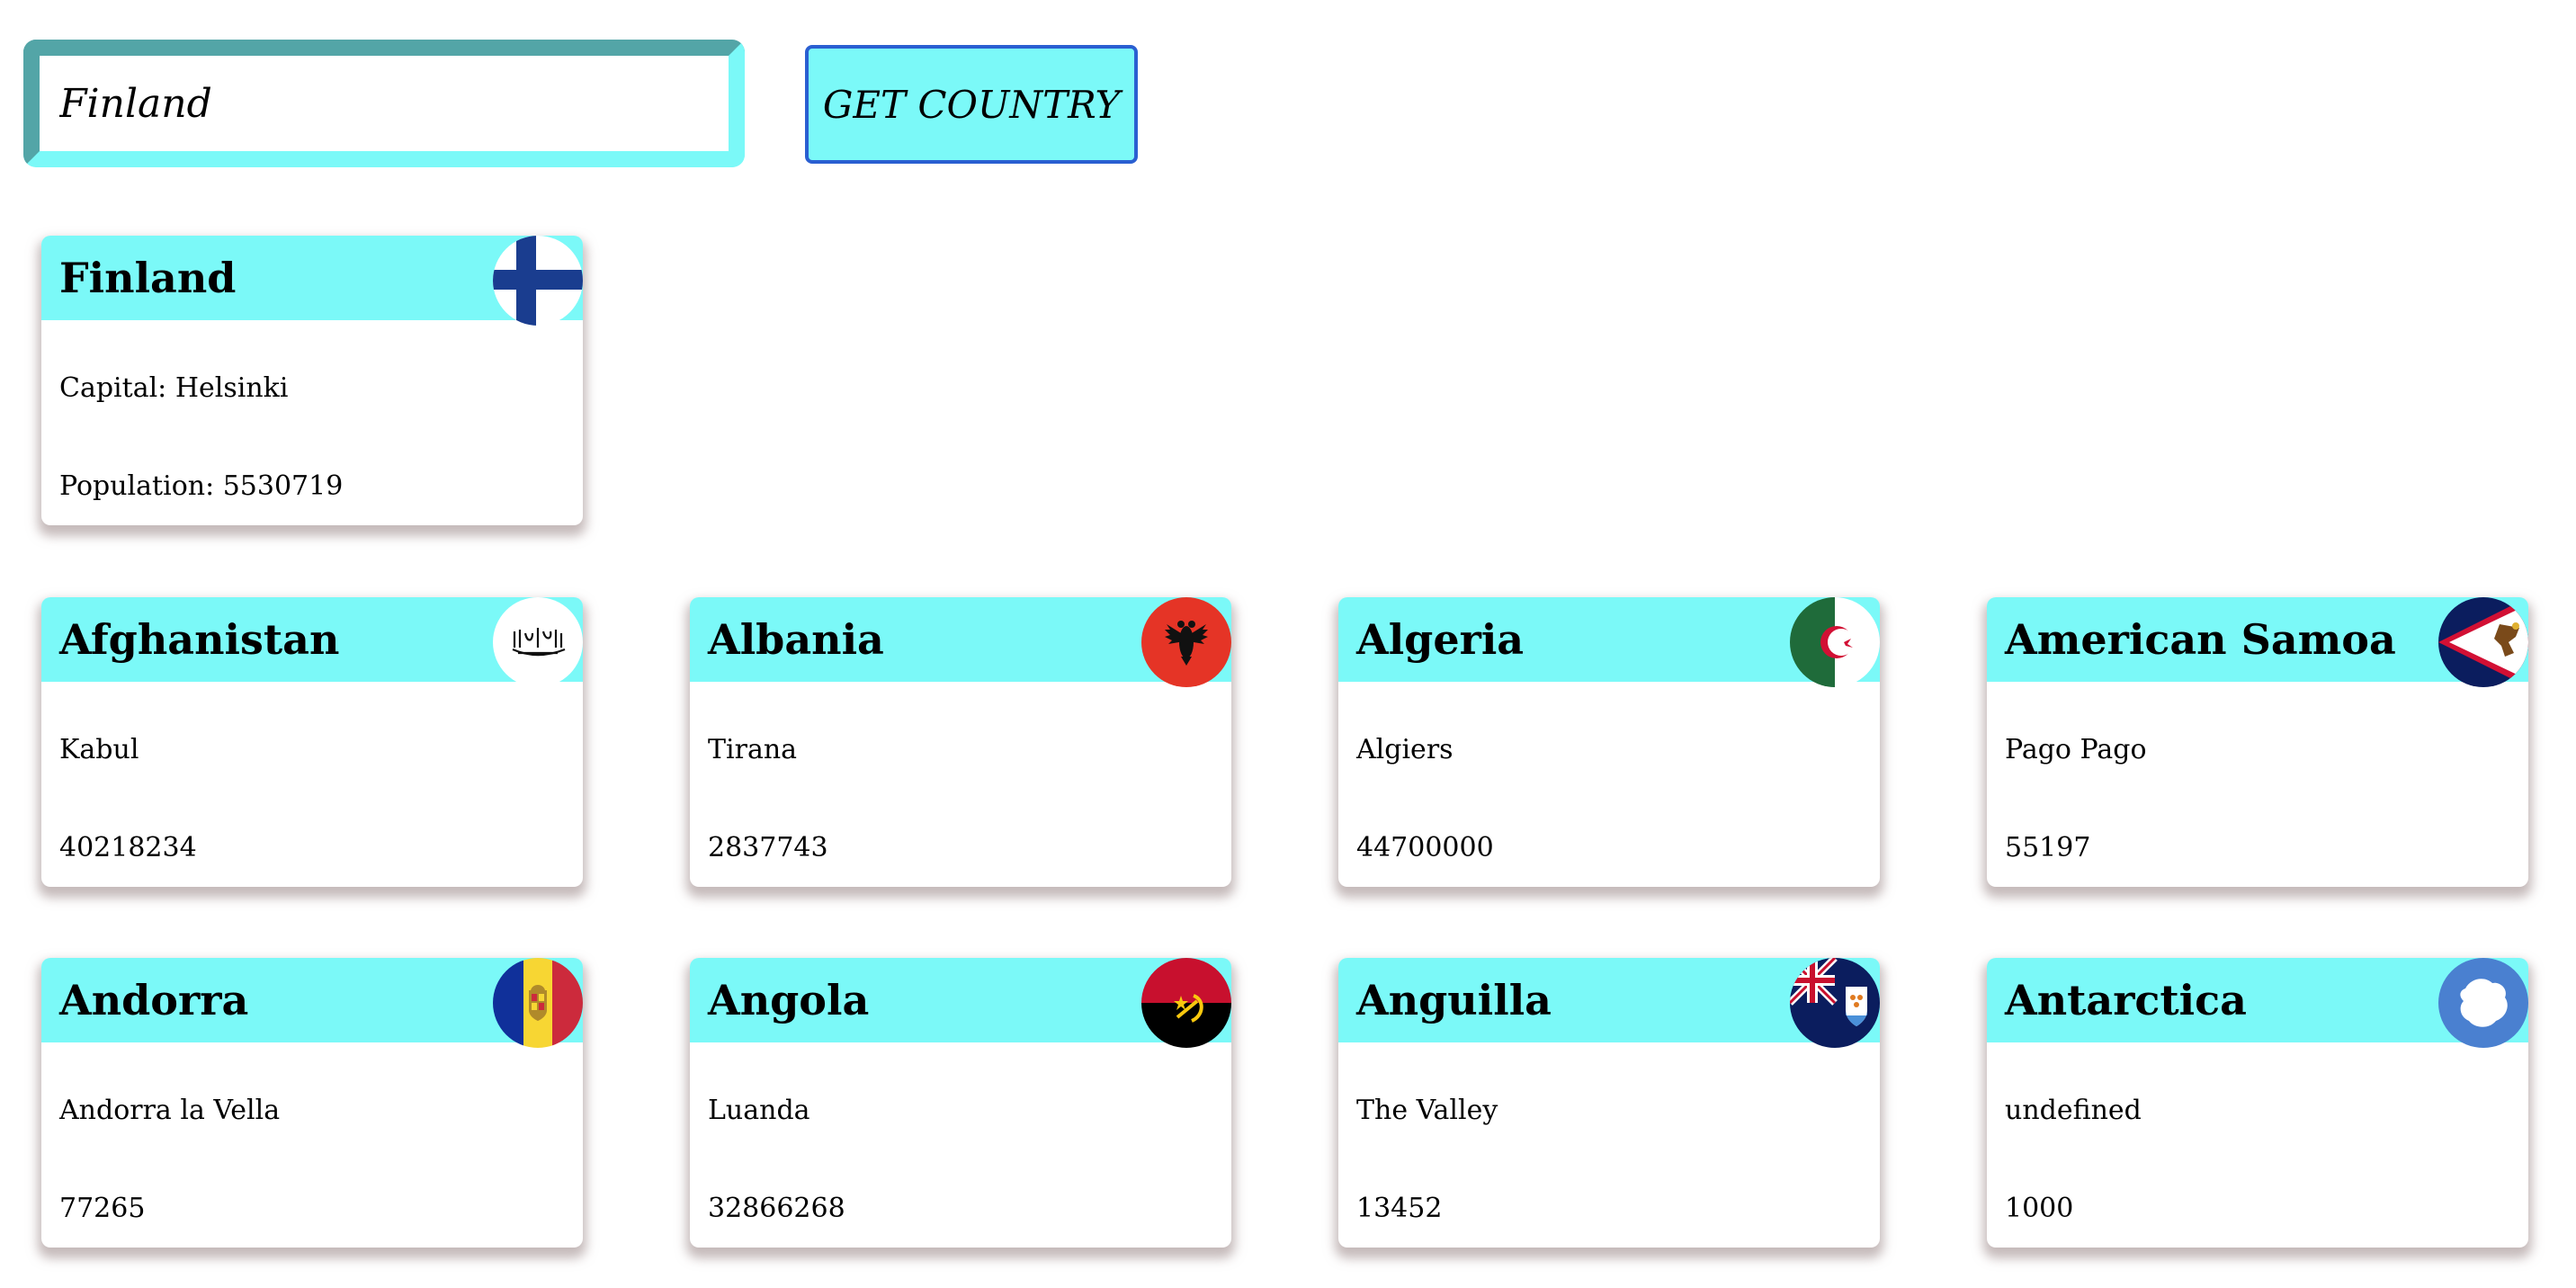 Image resolution: width=2576 pixels, height=1288 pixels. I want to click on country-population: 77265, so click(102, 1208).